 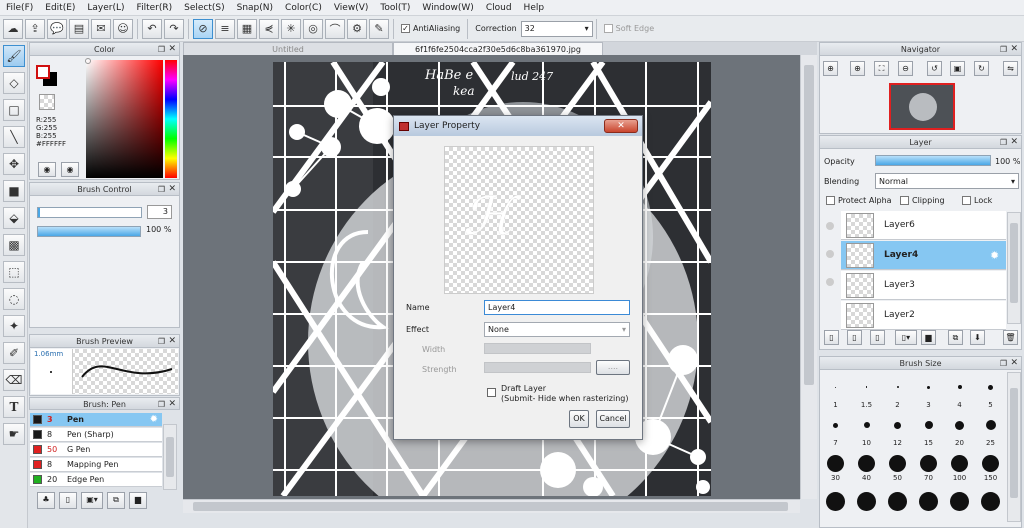 What do you see at coordinates (928, 465) in the screenshot?
I see `brush-size-cell: 70` at bounding box center [928, 465].